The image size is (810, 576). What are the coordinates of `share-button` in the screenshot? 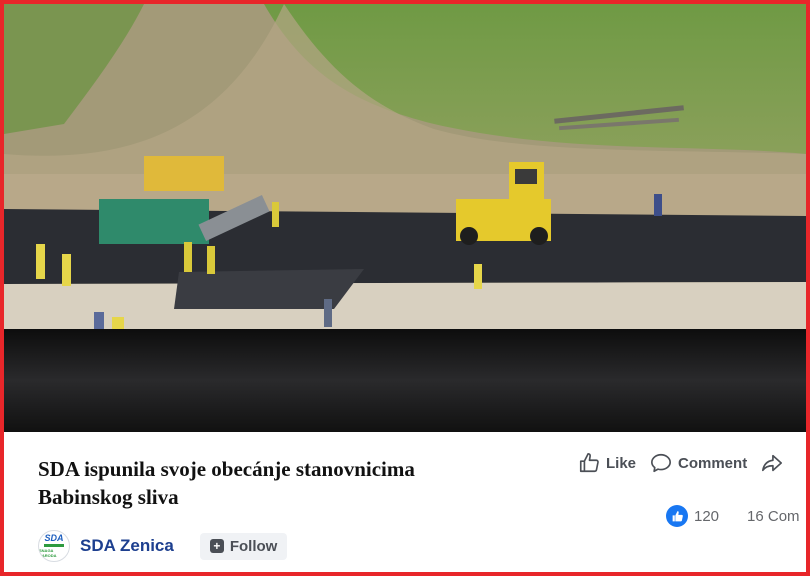 It's located at (772, 463).